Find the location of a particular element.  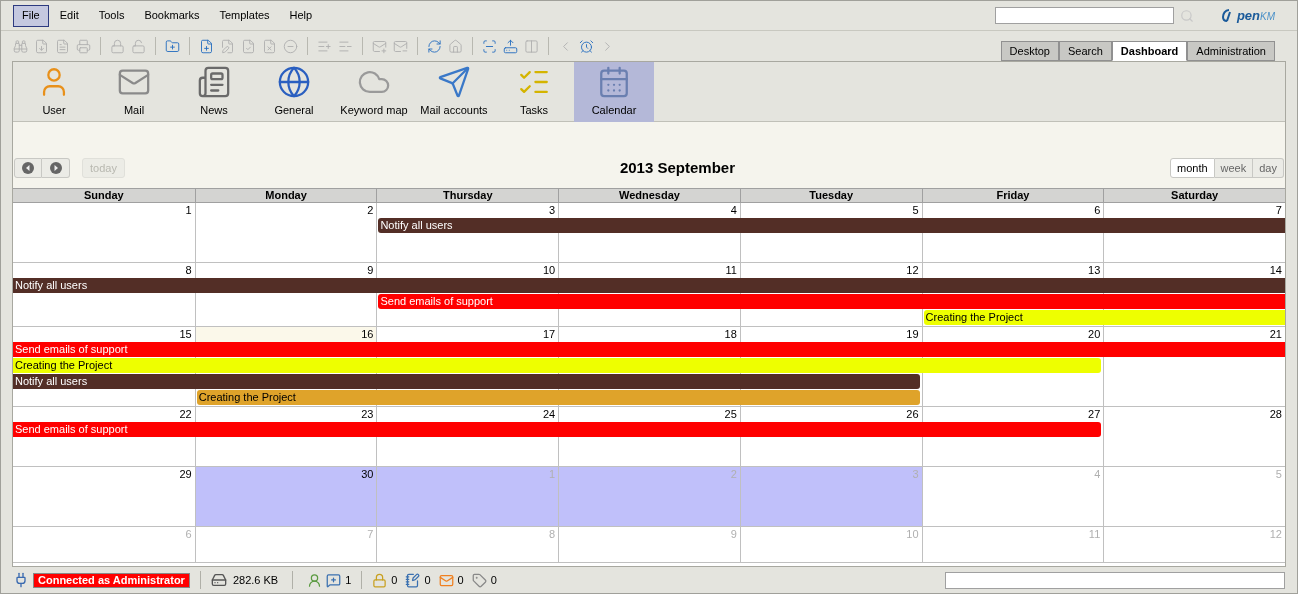

day-number: 23 is located at coordinates (367, 414).